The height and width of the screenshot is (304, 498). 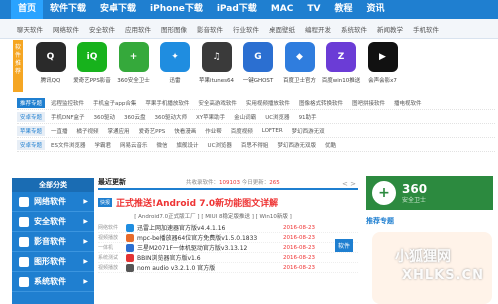 I want to click on app-tile: ▶ 会声会影x7, so click(x=382, y=68).